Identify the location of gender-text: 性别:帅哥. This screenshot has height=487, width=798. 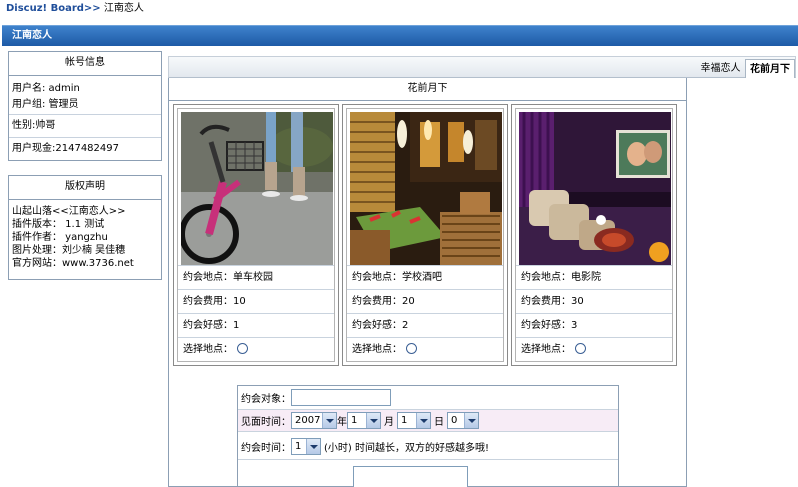
(85, 125).